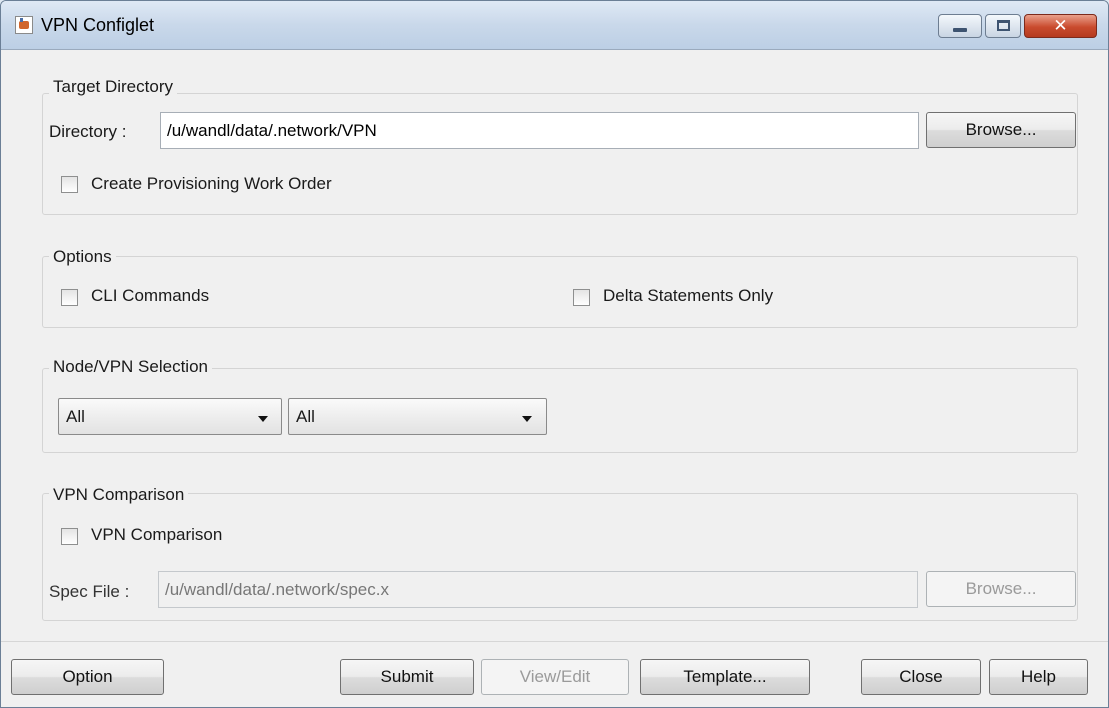 This screenshot has height=708, width=1109. What do you see at coordinates (170, 416) in the screenshot?
I see `node-select: All` at bounding box center [170, 416].